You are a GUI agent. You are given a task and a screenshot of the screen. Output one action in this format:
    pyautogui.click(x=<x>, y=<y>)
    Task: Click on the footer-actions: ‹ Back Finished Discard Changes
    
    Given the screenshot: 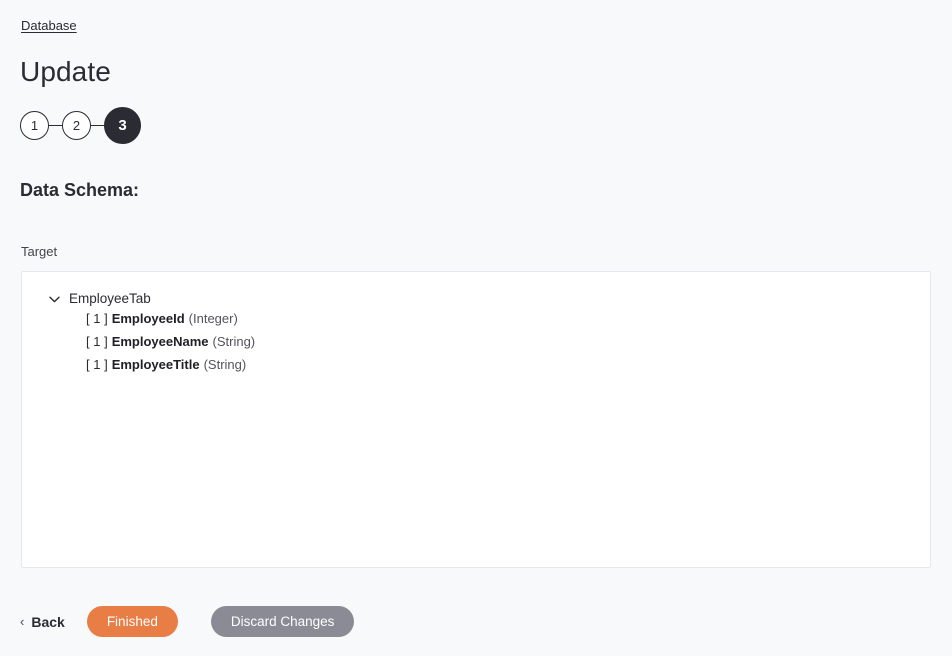 What is the action you would take?
    pyautogui.click(x=187, y=621)
    